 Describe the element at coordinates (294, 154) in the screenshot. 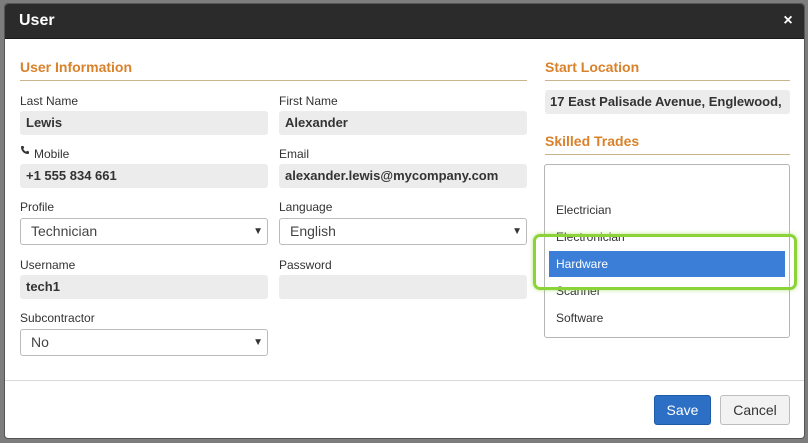

I see `email-label: Email` at that location.